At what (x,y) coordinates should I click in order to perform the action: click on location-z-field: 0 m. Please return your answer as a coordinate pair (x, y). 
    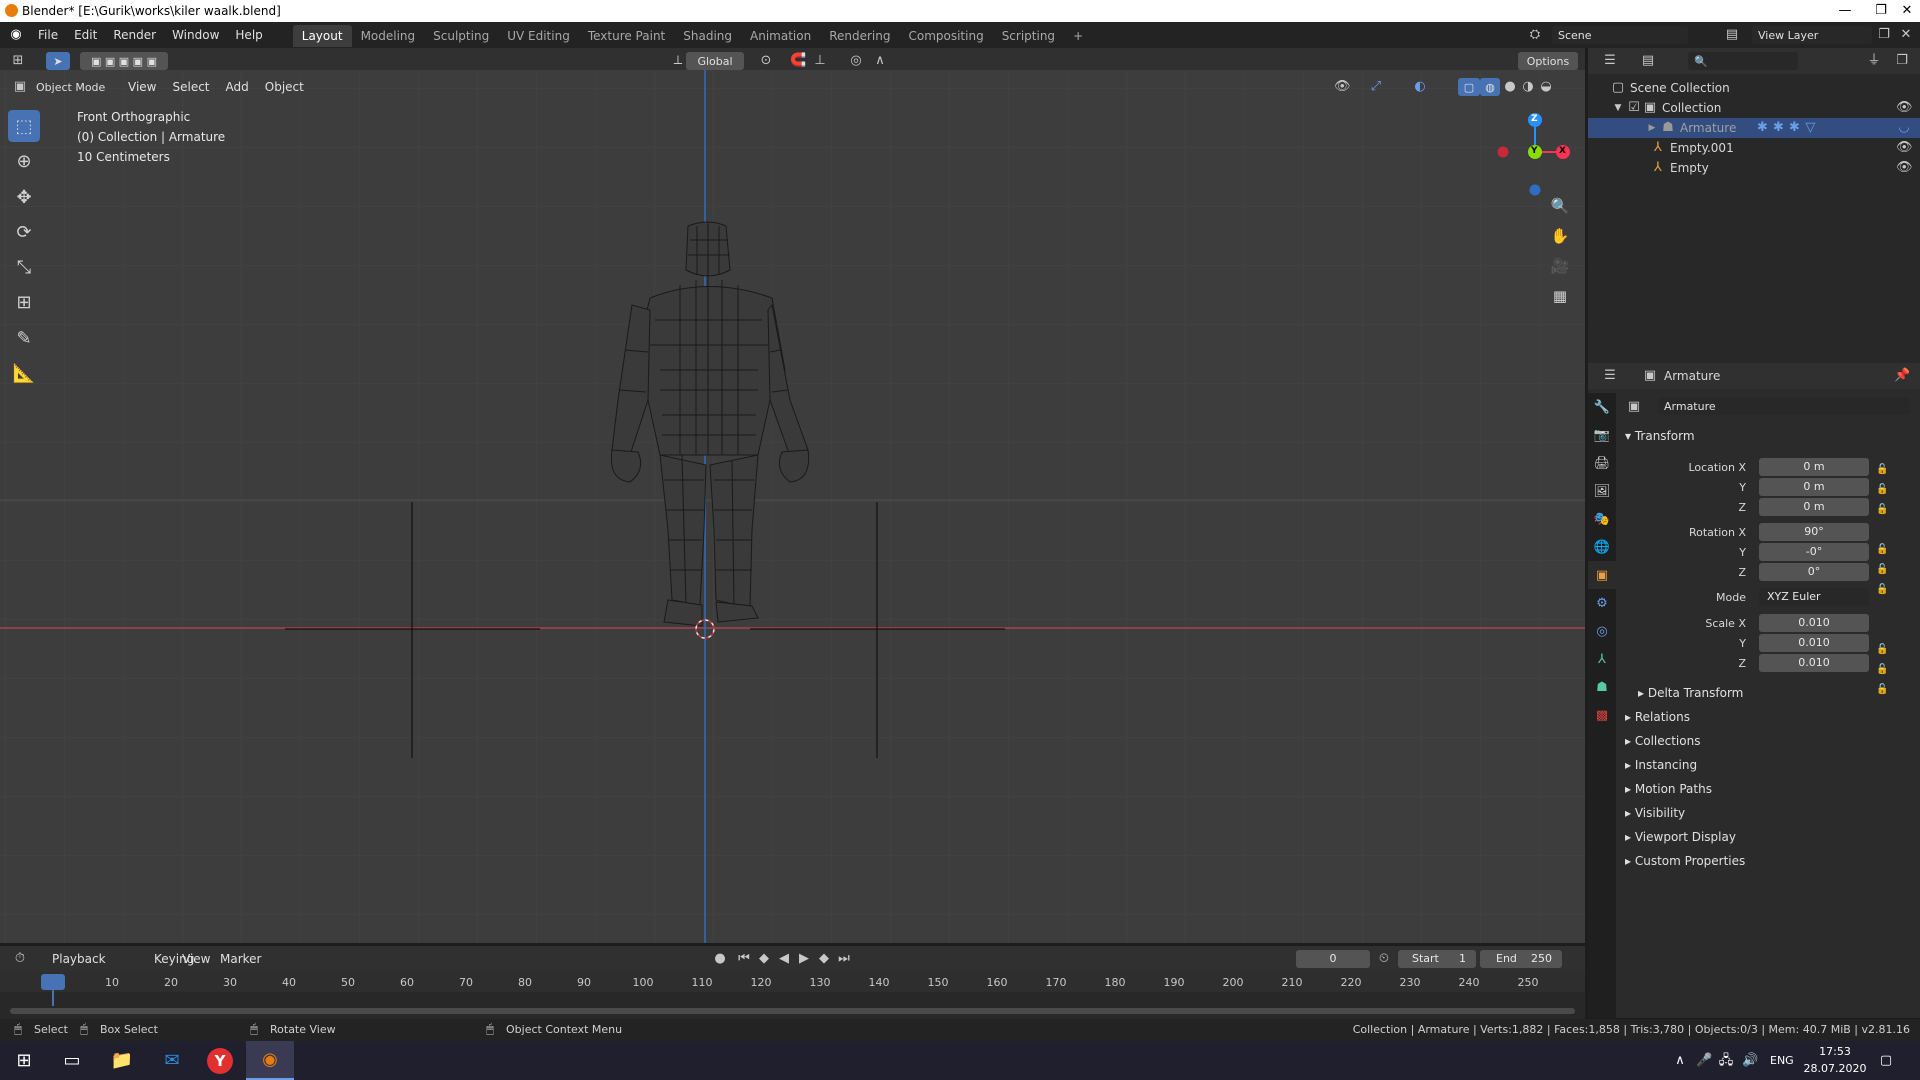
    Looking at the image, I should click on (1814, 507).